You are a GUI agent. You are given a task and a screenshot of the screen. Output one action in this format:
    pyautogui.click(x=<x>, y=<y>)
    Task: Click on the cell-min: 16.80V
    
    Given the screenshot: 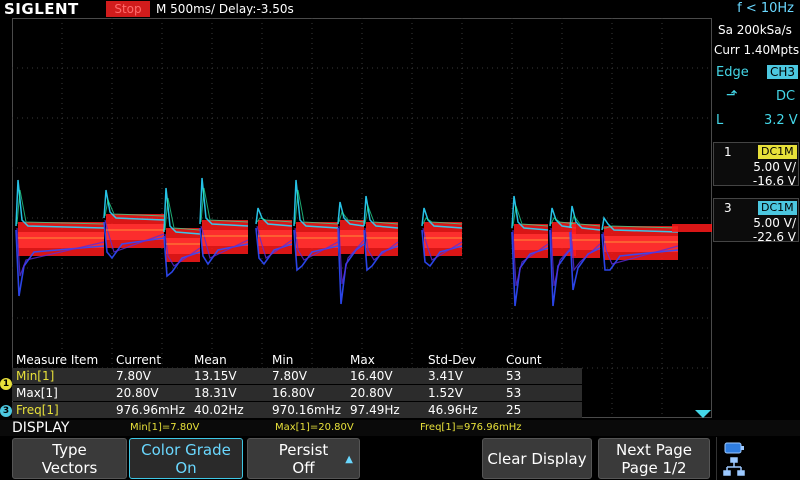 What is the action you would take?
    pyautogui.click(x=293, y=393)
    